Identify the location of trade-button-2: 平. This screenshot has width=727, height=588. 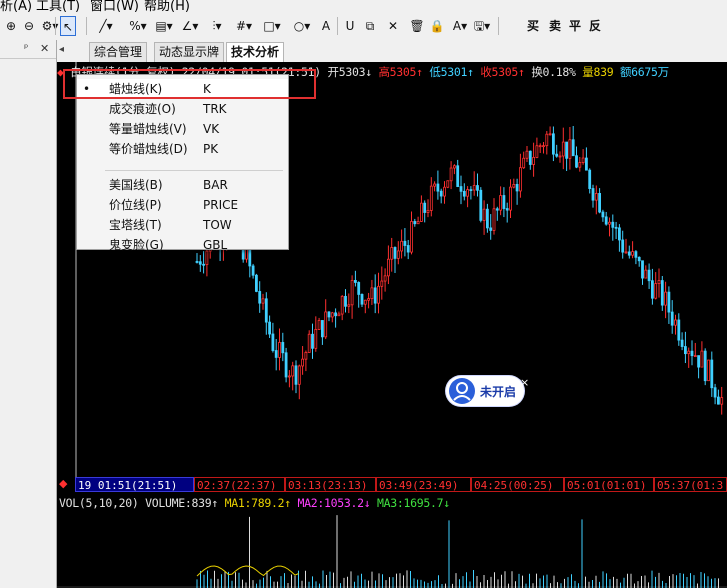
(575, 26).